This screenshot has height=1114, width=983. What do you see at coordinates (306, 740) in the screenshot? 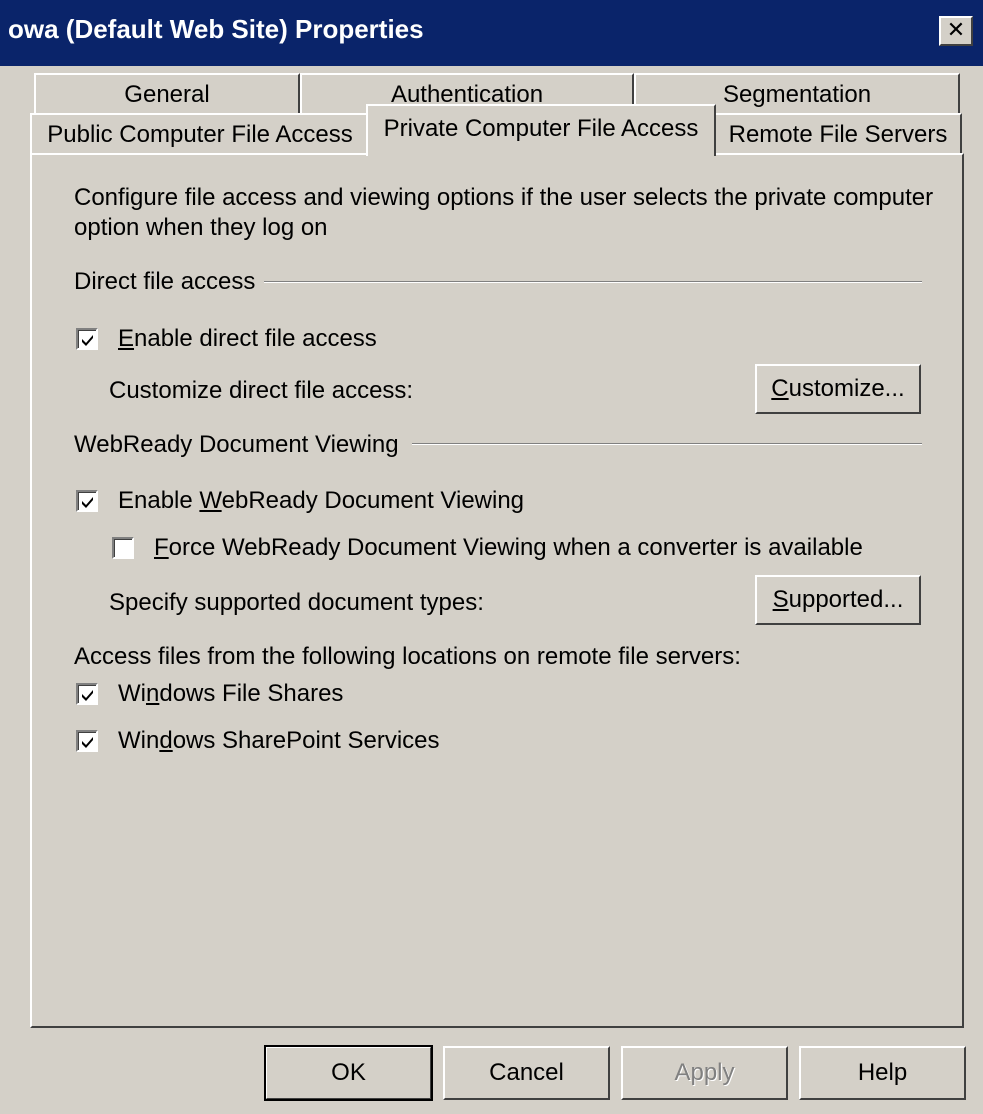
I see `label-part: ows SharePoint Services` at bounding box center [306, 740].